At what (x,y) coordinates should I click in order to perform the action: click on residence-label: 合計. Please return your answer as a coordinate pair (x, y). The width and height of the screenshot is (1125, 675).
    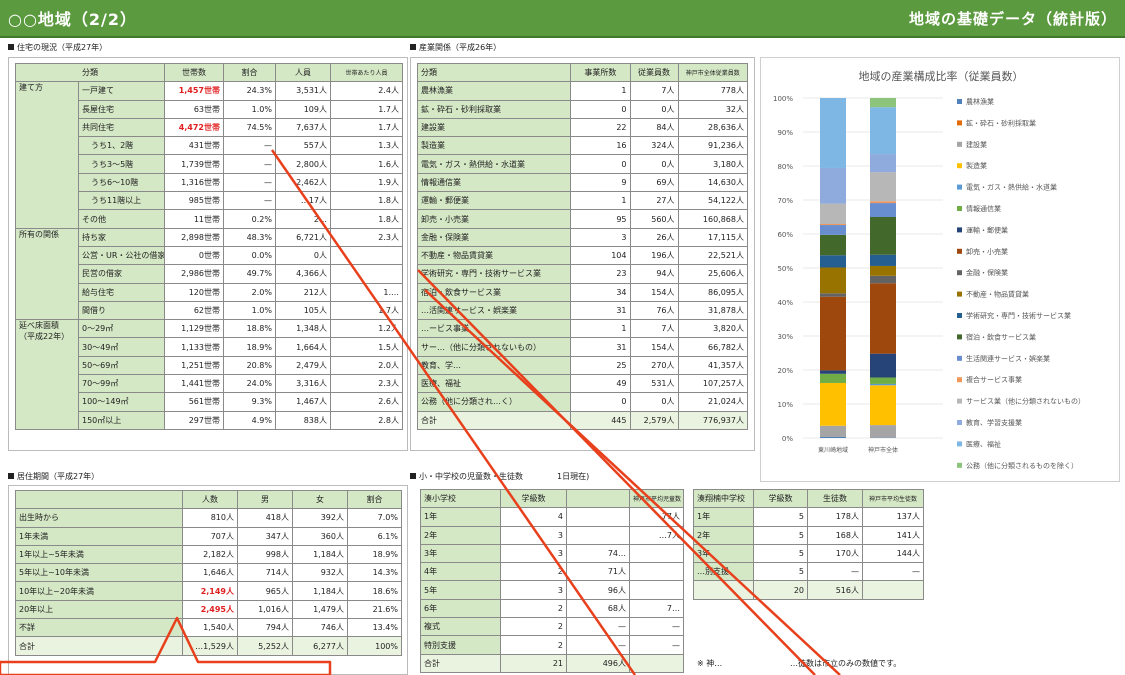
    Looking at the image, I should click on (99, 646).